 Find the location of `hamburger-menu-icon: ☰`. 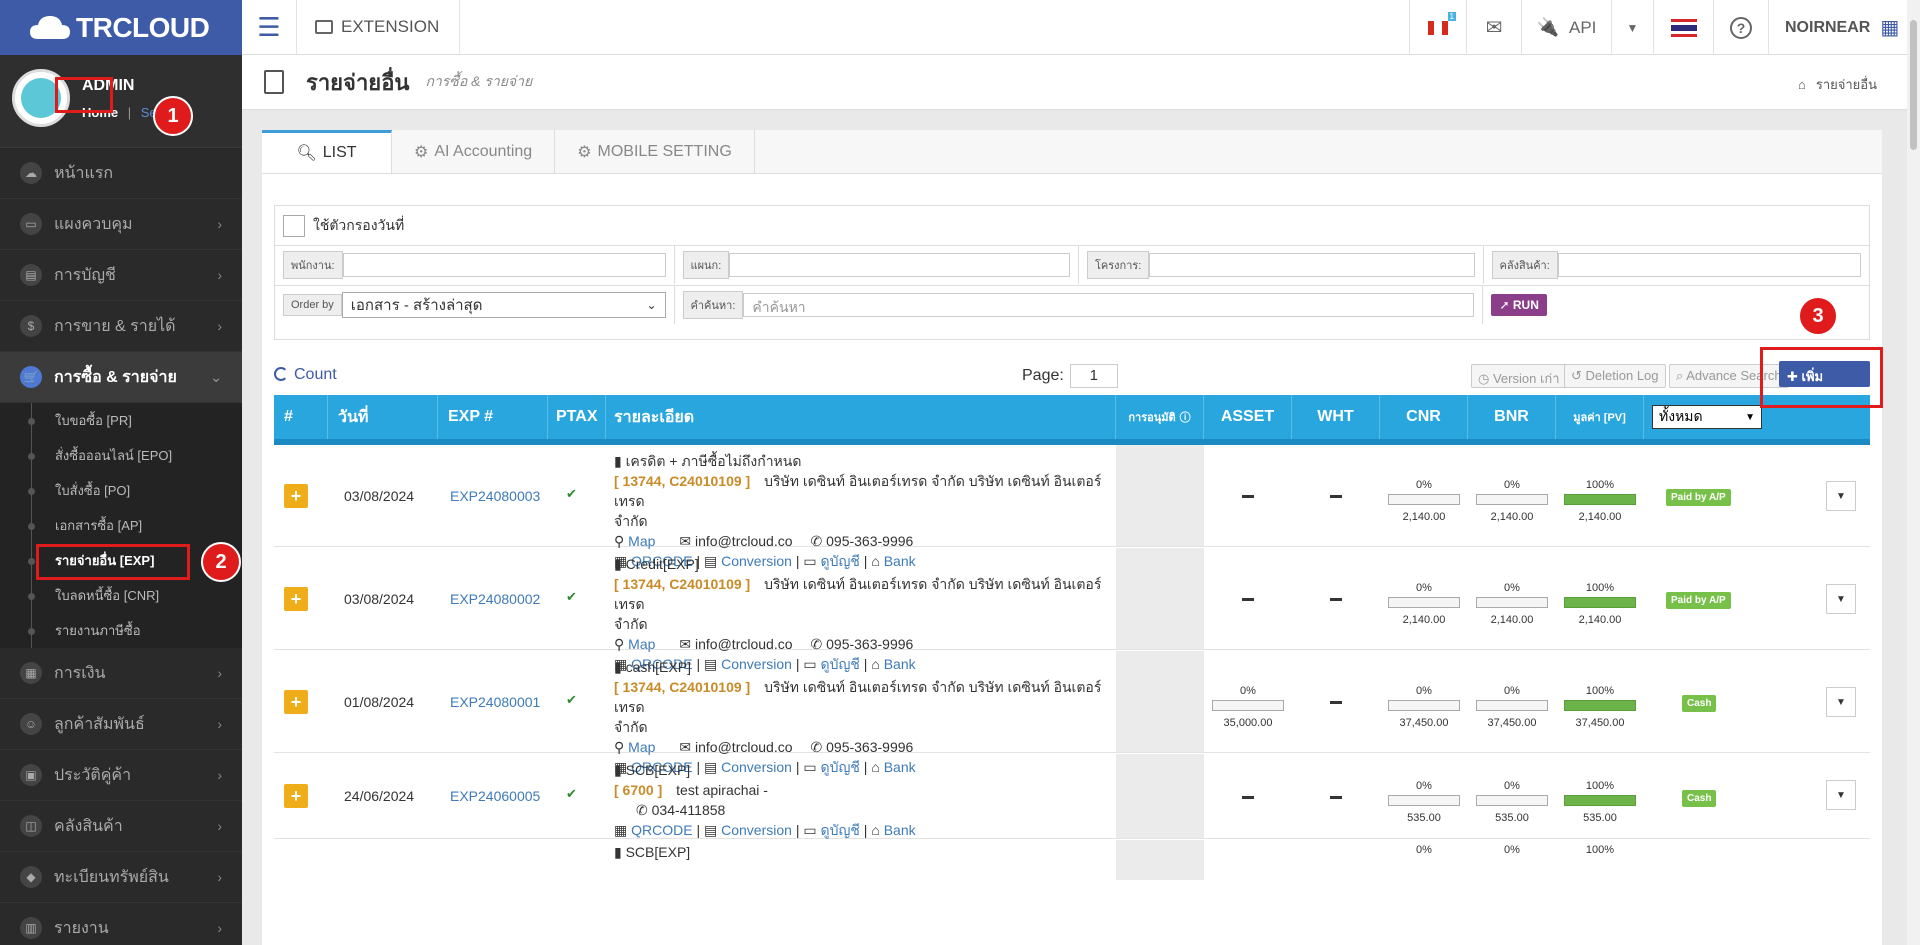

hamburger-menu-icon: ☰ is located at coordinates (269, 27).